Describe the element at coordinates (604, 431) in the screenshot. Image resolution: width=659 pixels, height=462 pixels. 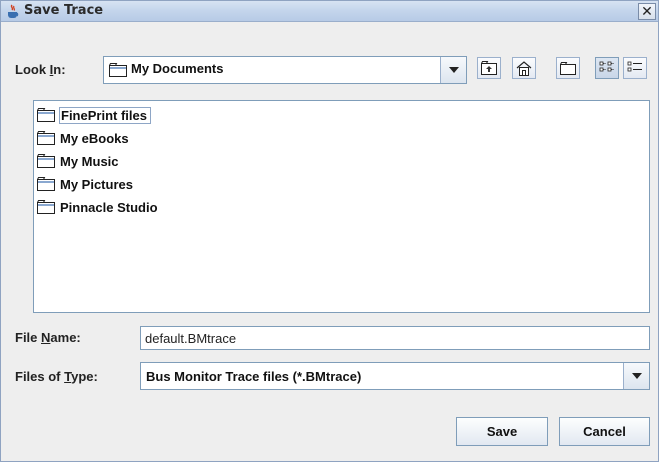
I see `cancel-button: Cancel` at that location.